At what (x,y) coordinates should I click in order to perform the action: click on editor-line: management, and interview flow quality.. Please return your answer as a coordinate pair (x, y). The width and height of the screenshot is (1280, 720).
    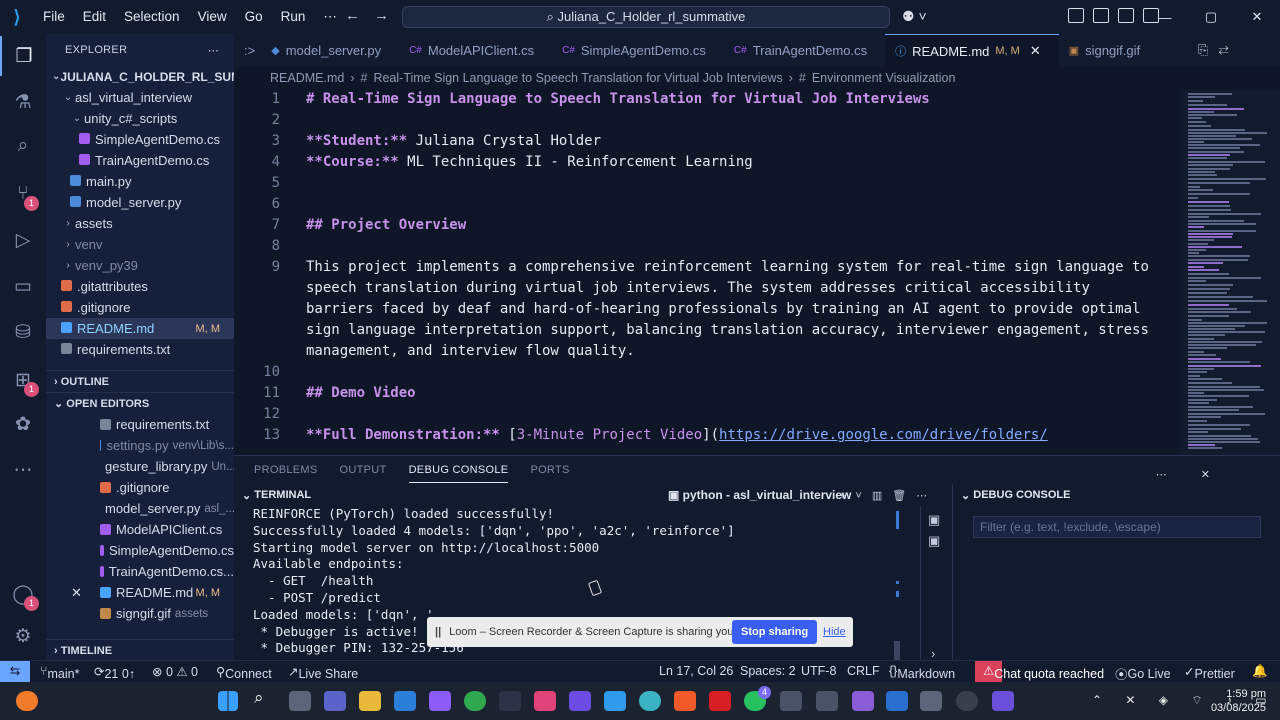
    Looking at the image, I should click on (434, 351).